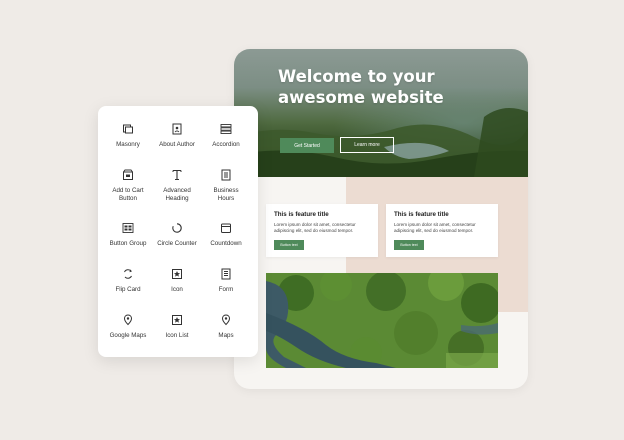  I want to click on widget-icon: Icon, so click(177, 290).